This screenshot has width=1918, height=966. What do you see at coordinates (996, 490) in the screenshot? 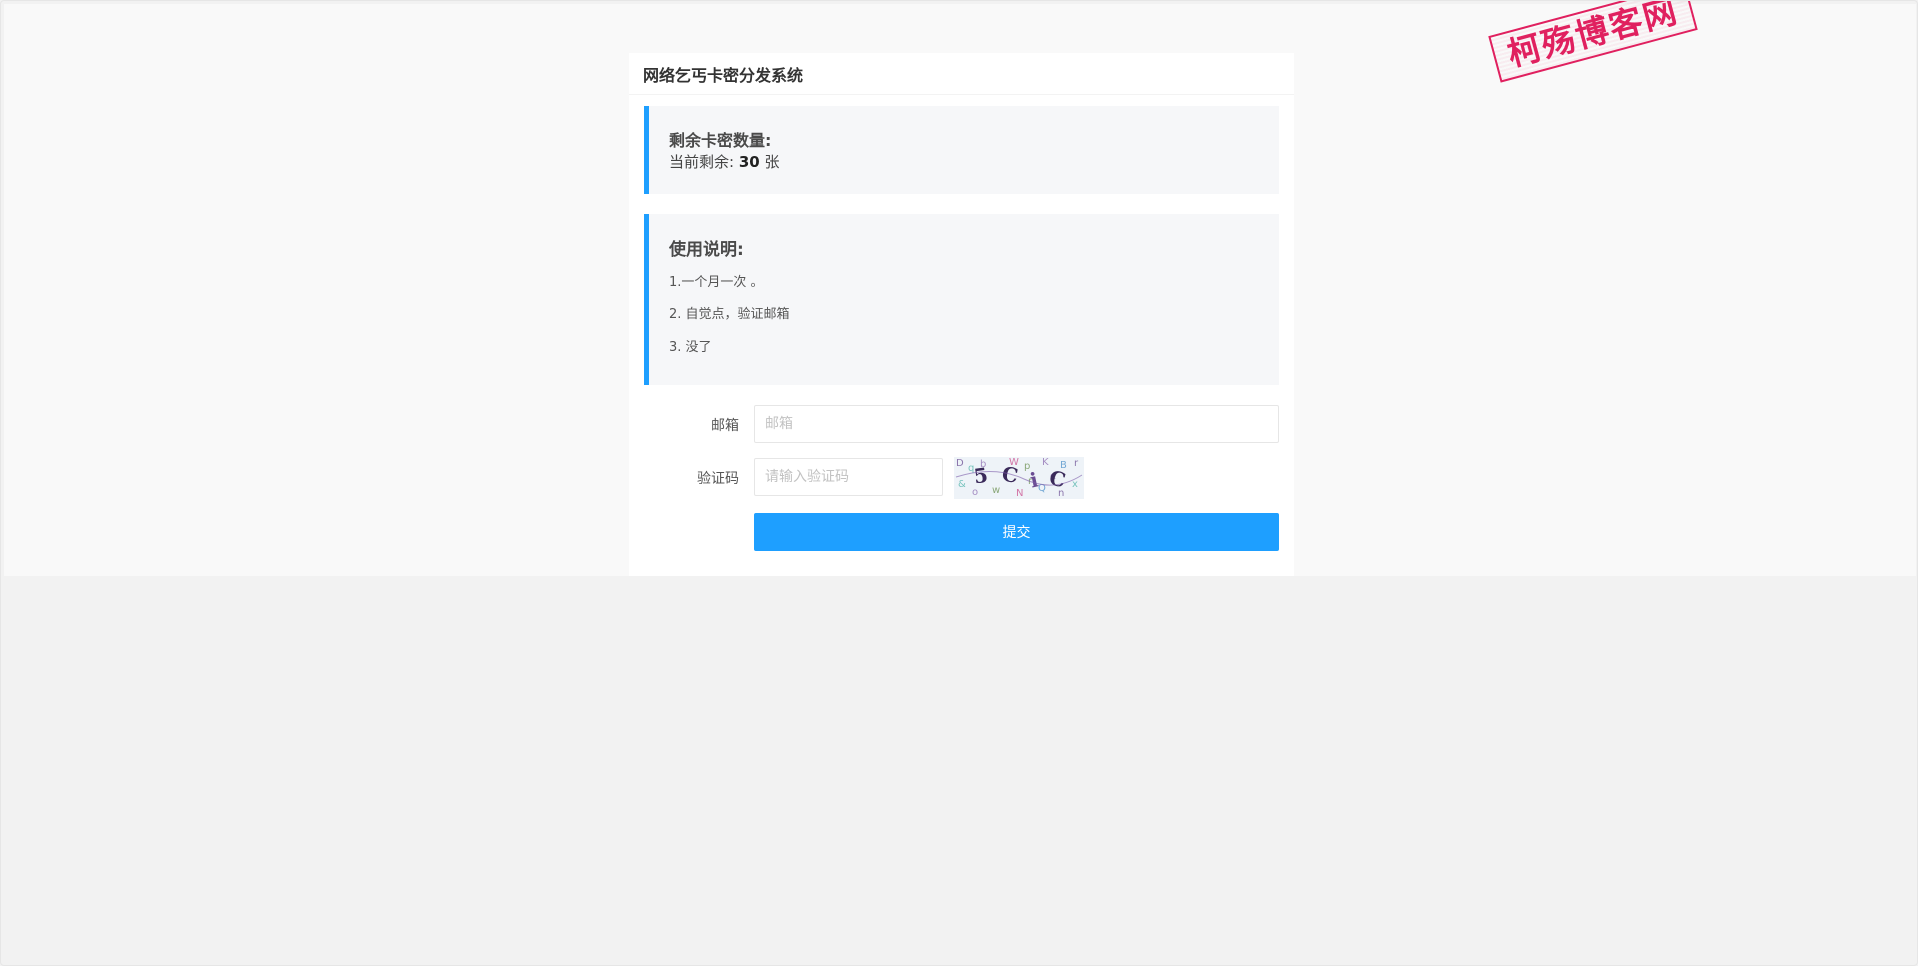
I see `svg-text: w` at bounding box center [996, 490].